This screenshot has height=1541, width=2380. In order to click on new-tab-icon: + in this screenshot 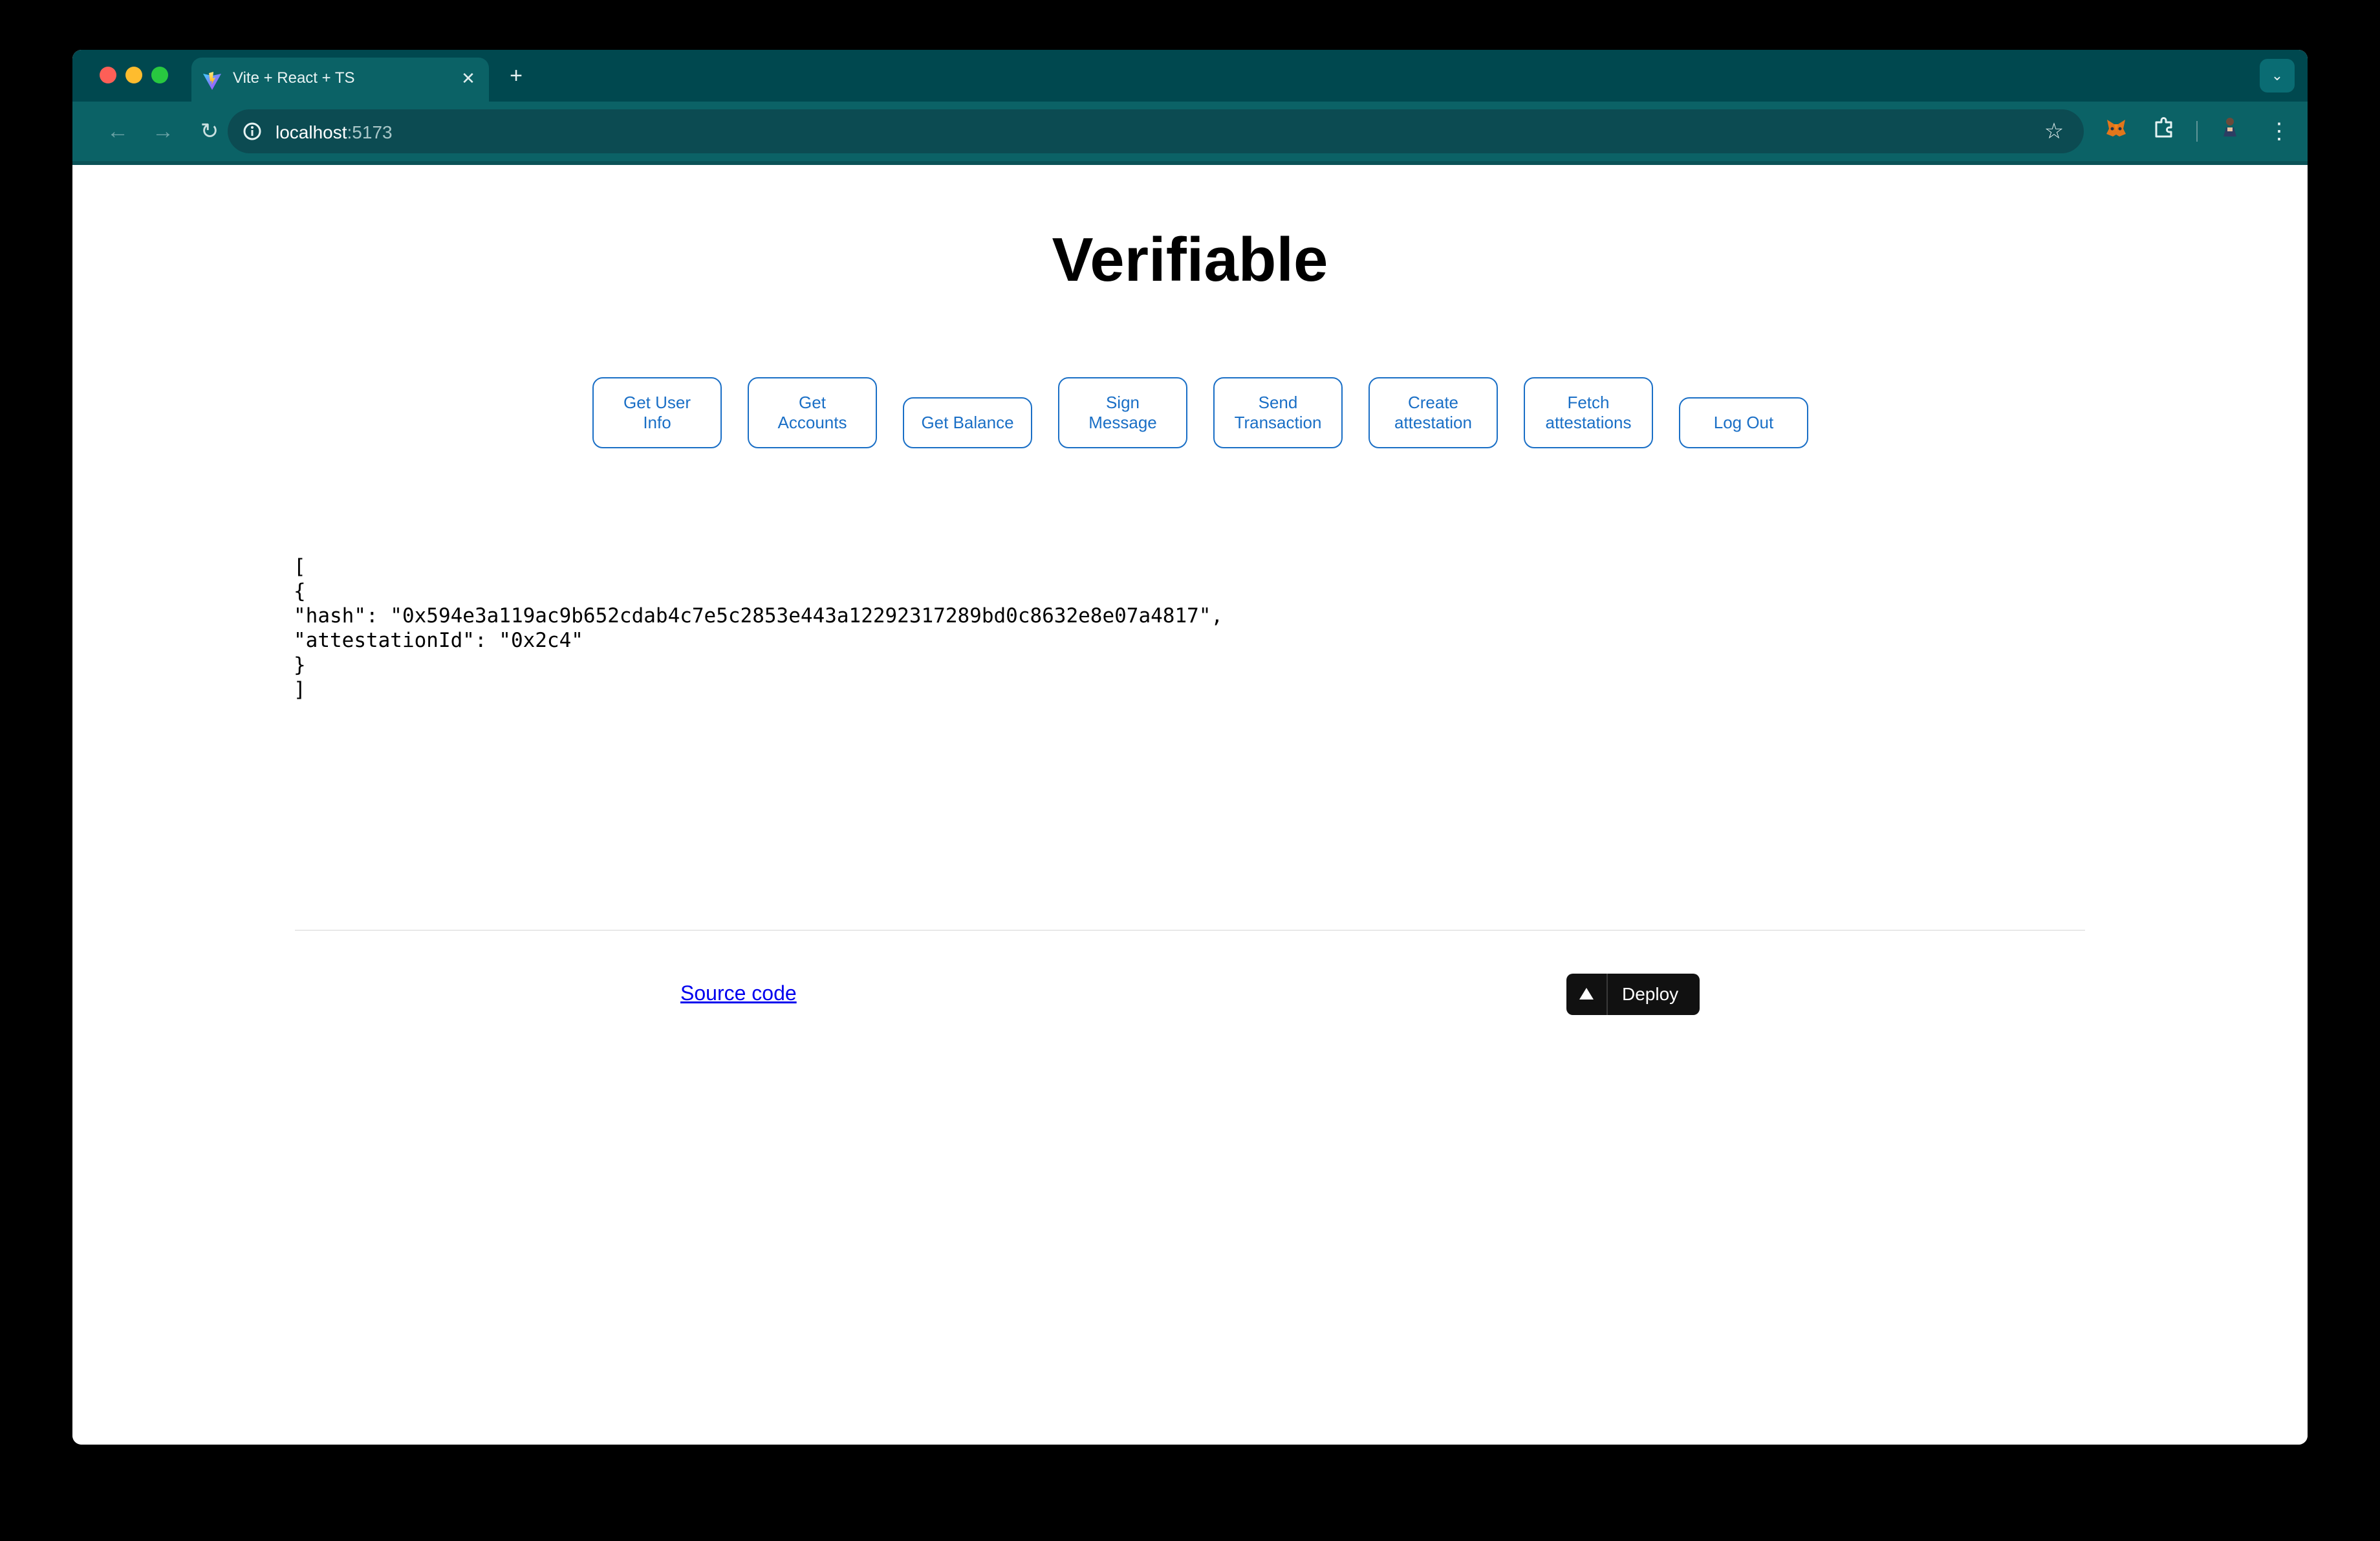, I will do `click(516, 76)`.